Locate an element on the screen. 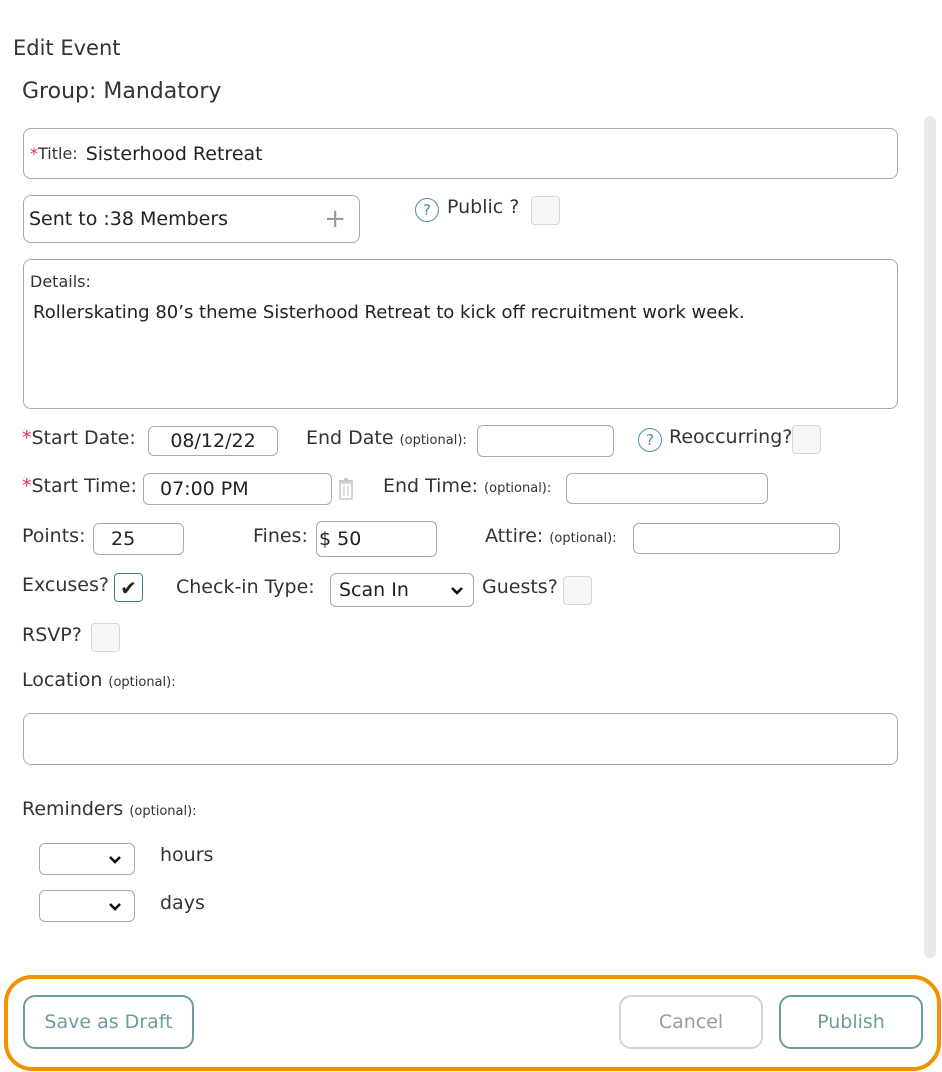 The height and width of the screenshot is (1072, 942). reminder-days-select is located at coordinates (87, 906).